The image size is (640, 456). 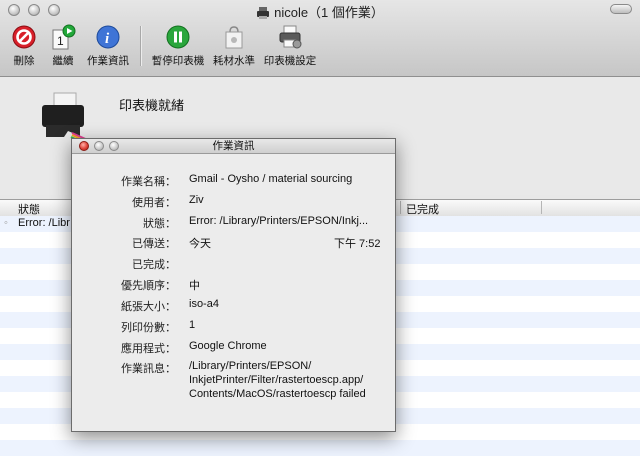 I want to click on column-header-status: 狀態, so click(x=29, y=209).